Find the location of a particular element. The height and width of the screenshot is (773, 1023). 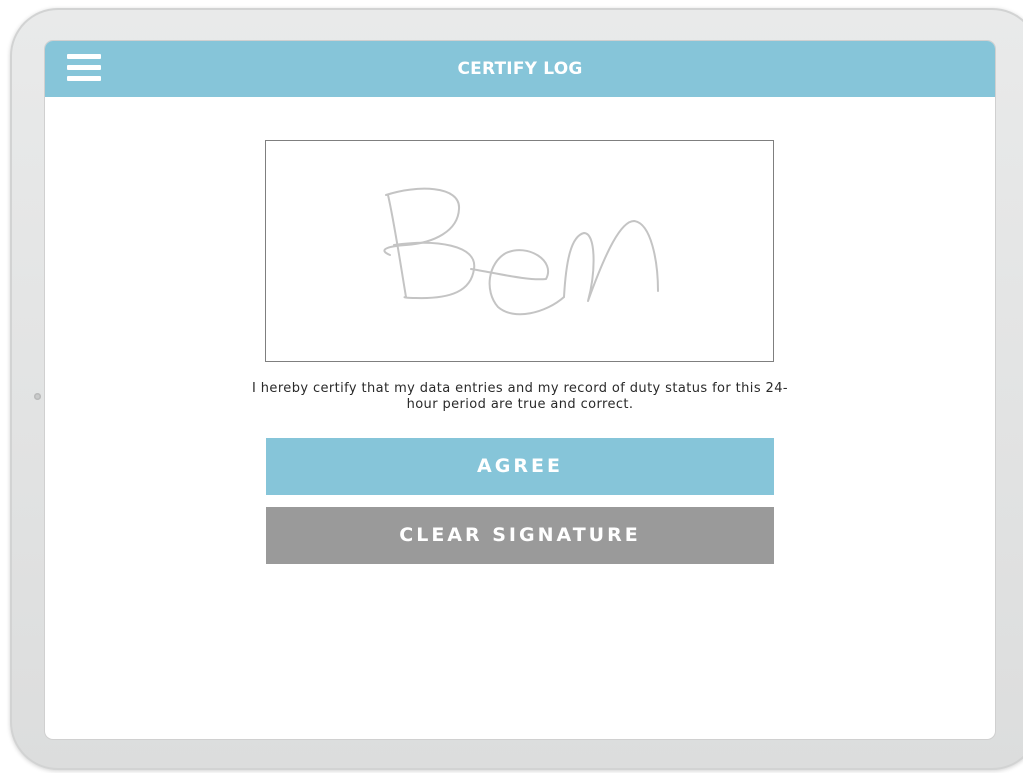

page-title: CERTIFY LOG is located at coordinates (520, 69).